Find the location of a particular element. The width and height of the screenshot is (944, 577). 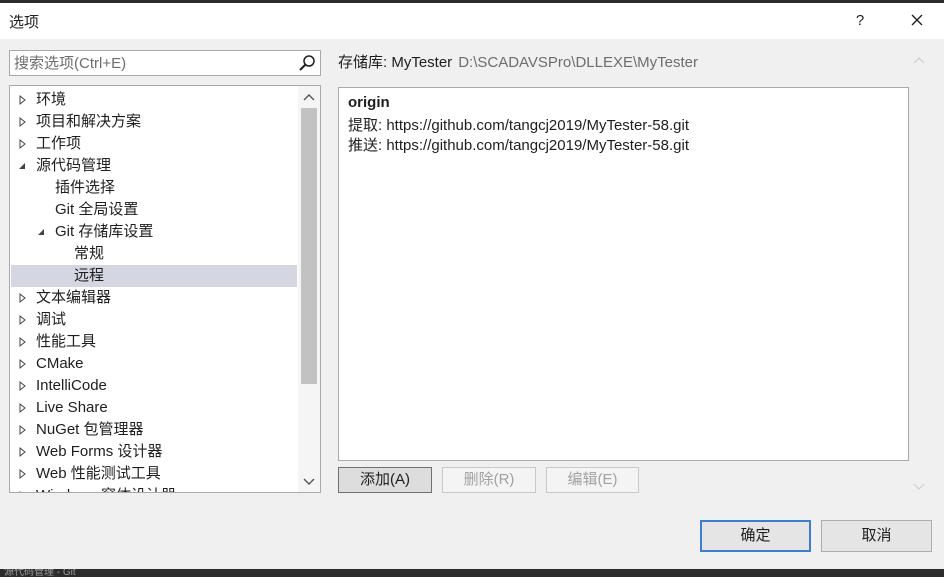

tree-item: Git 存储库设置 is located at coordinates (154, 232).